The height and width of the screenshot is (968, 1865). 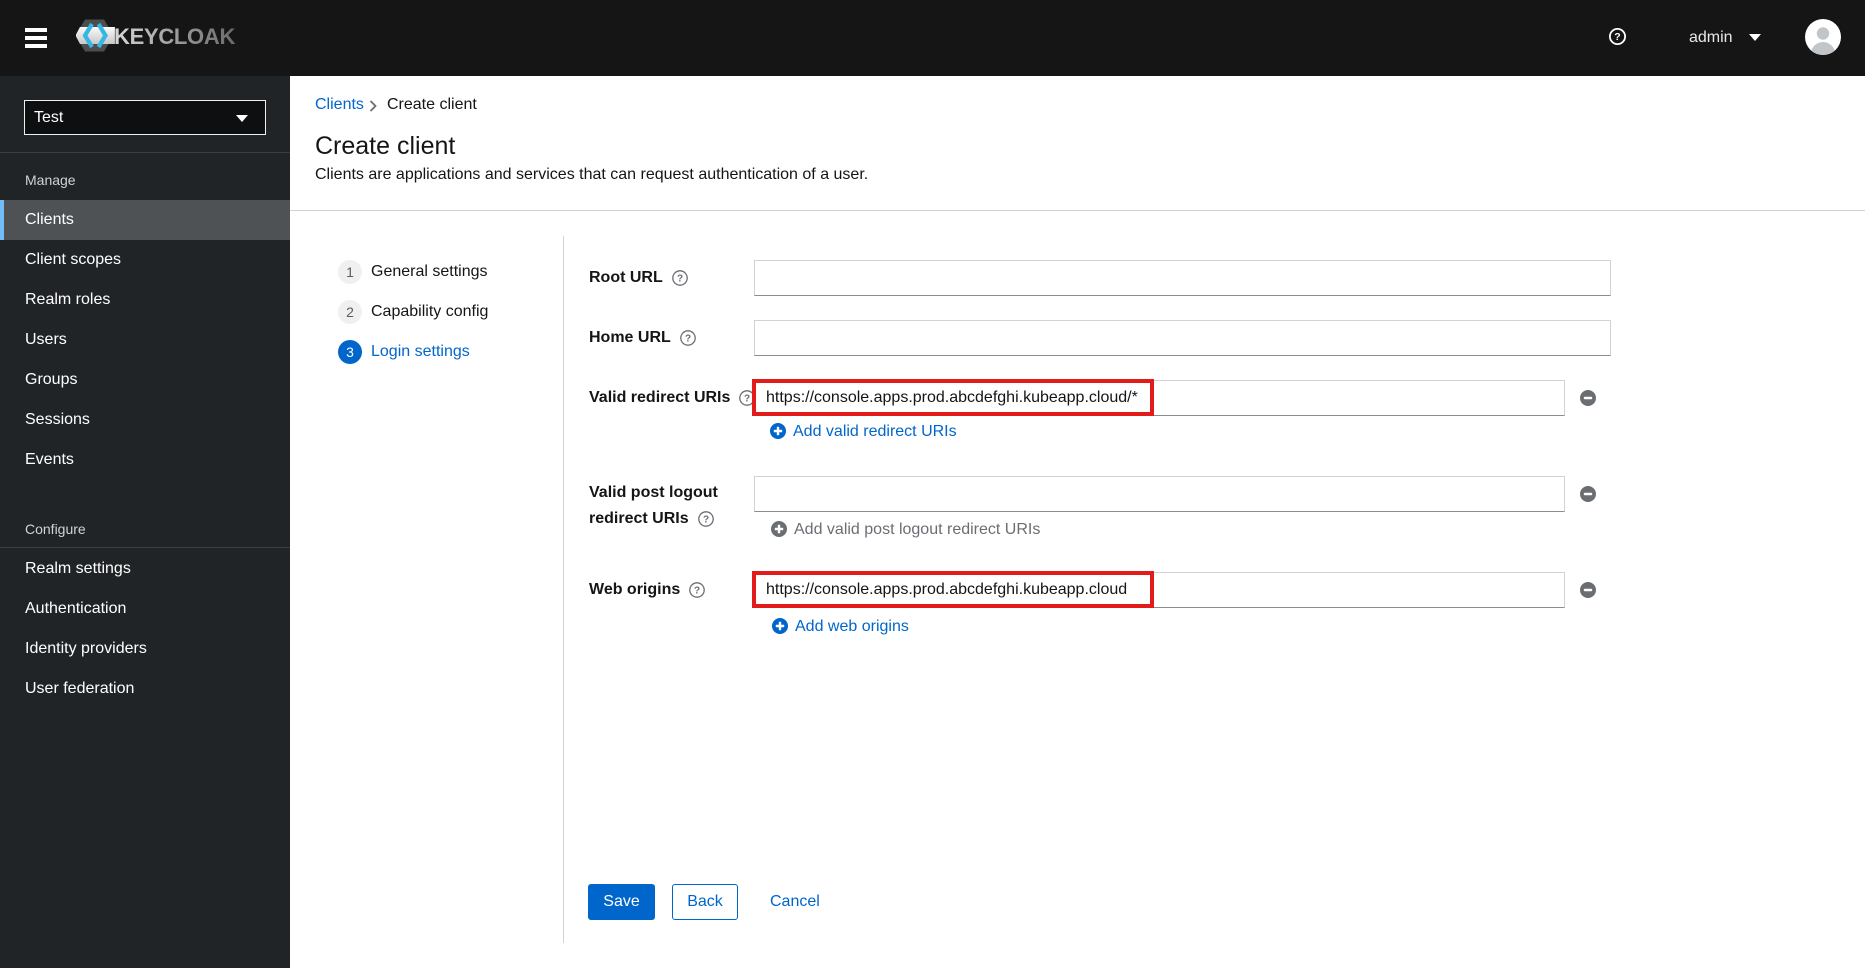 I want to click on svg-text: KEYCLOAK, so click(x=174, y=36).